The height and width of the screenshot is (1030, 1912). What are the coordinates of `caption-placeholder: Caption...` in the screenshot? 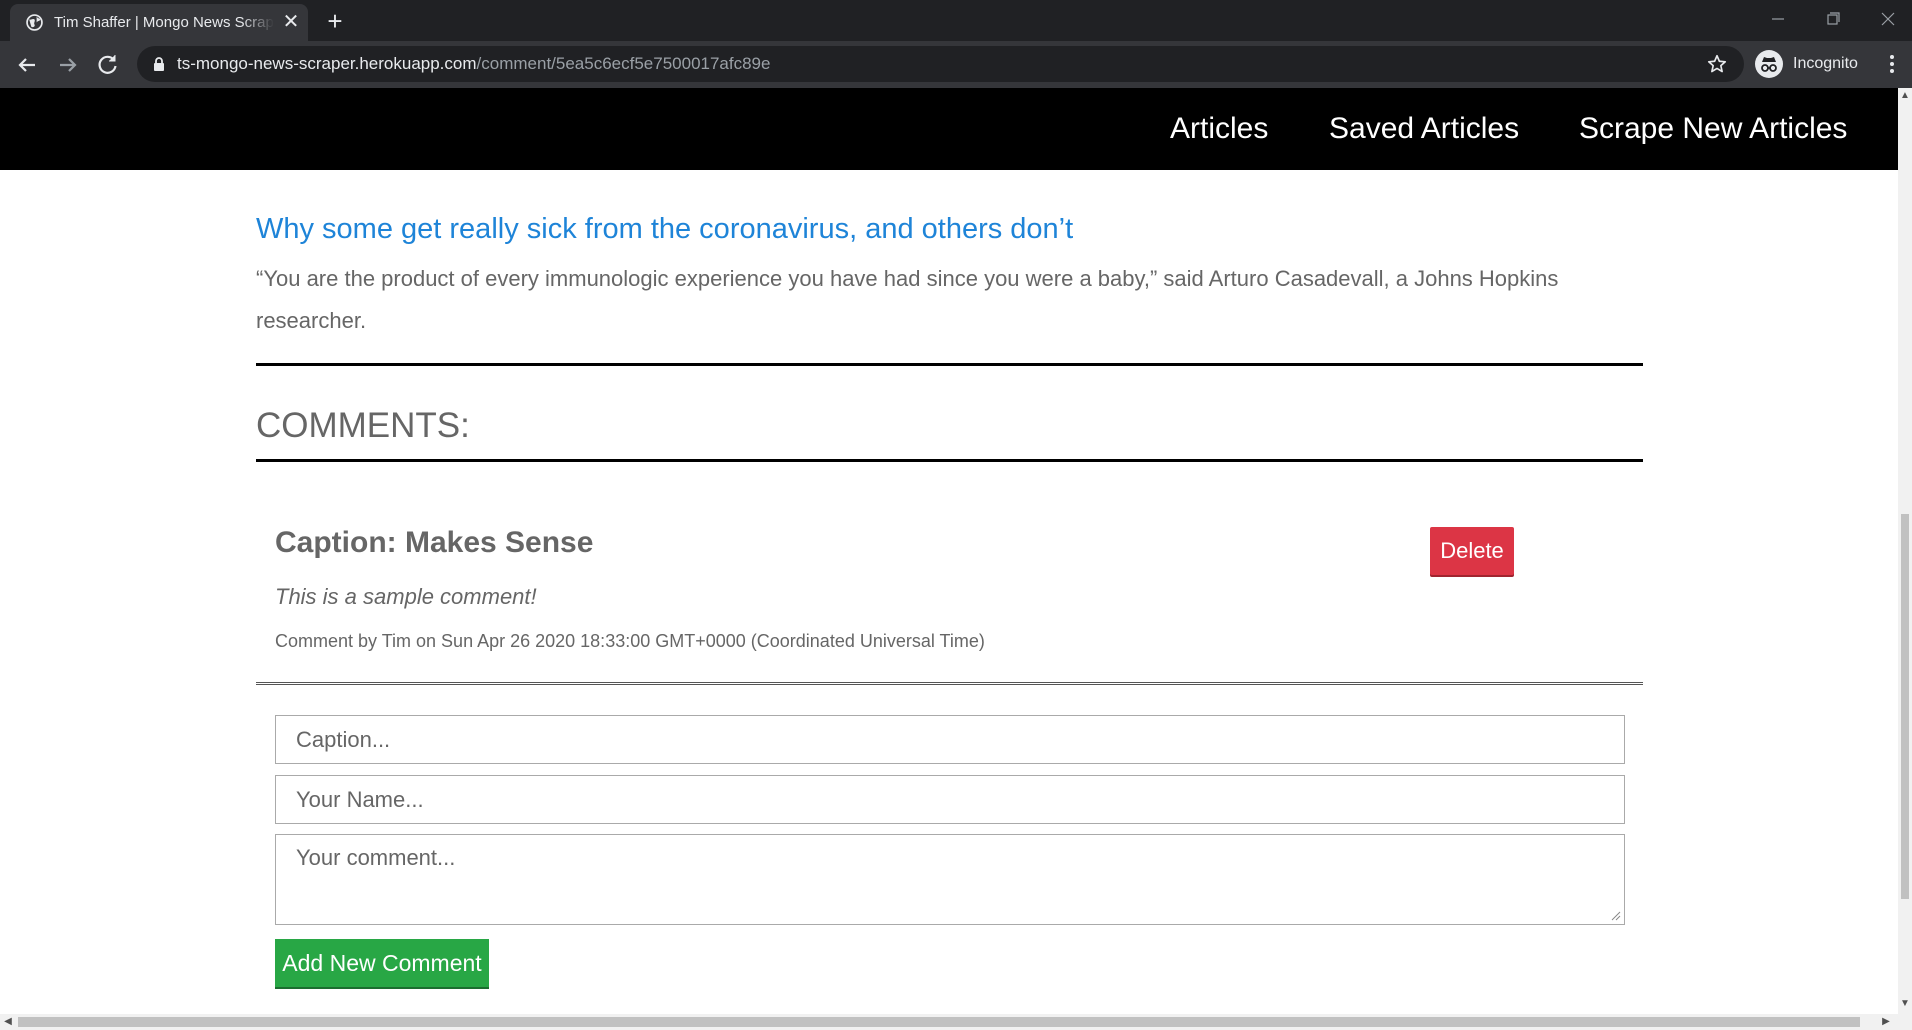 It's located at (343, 739).